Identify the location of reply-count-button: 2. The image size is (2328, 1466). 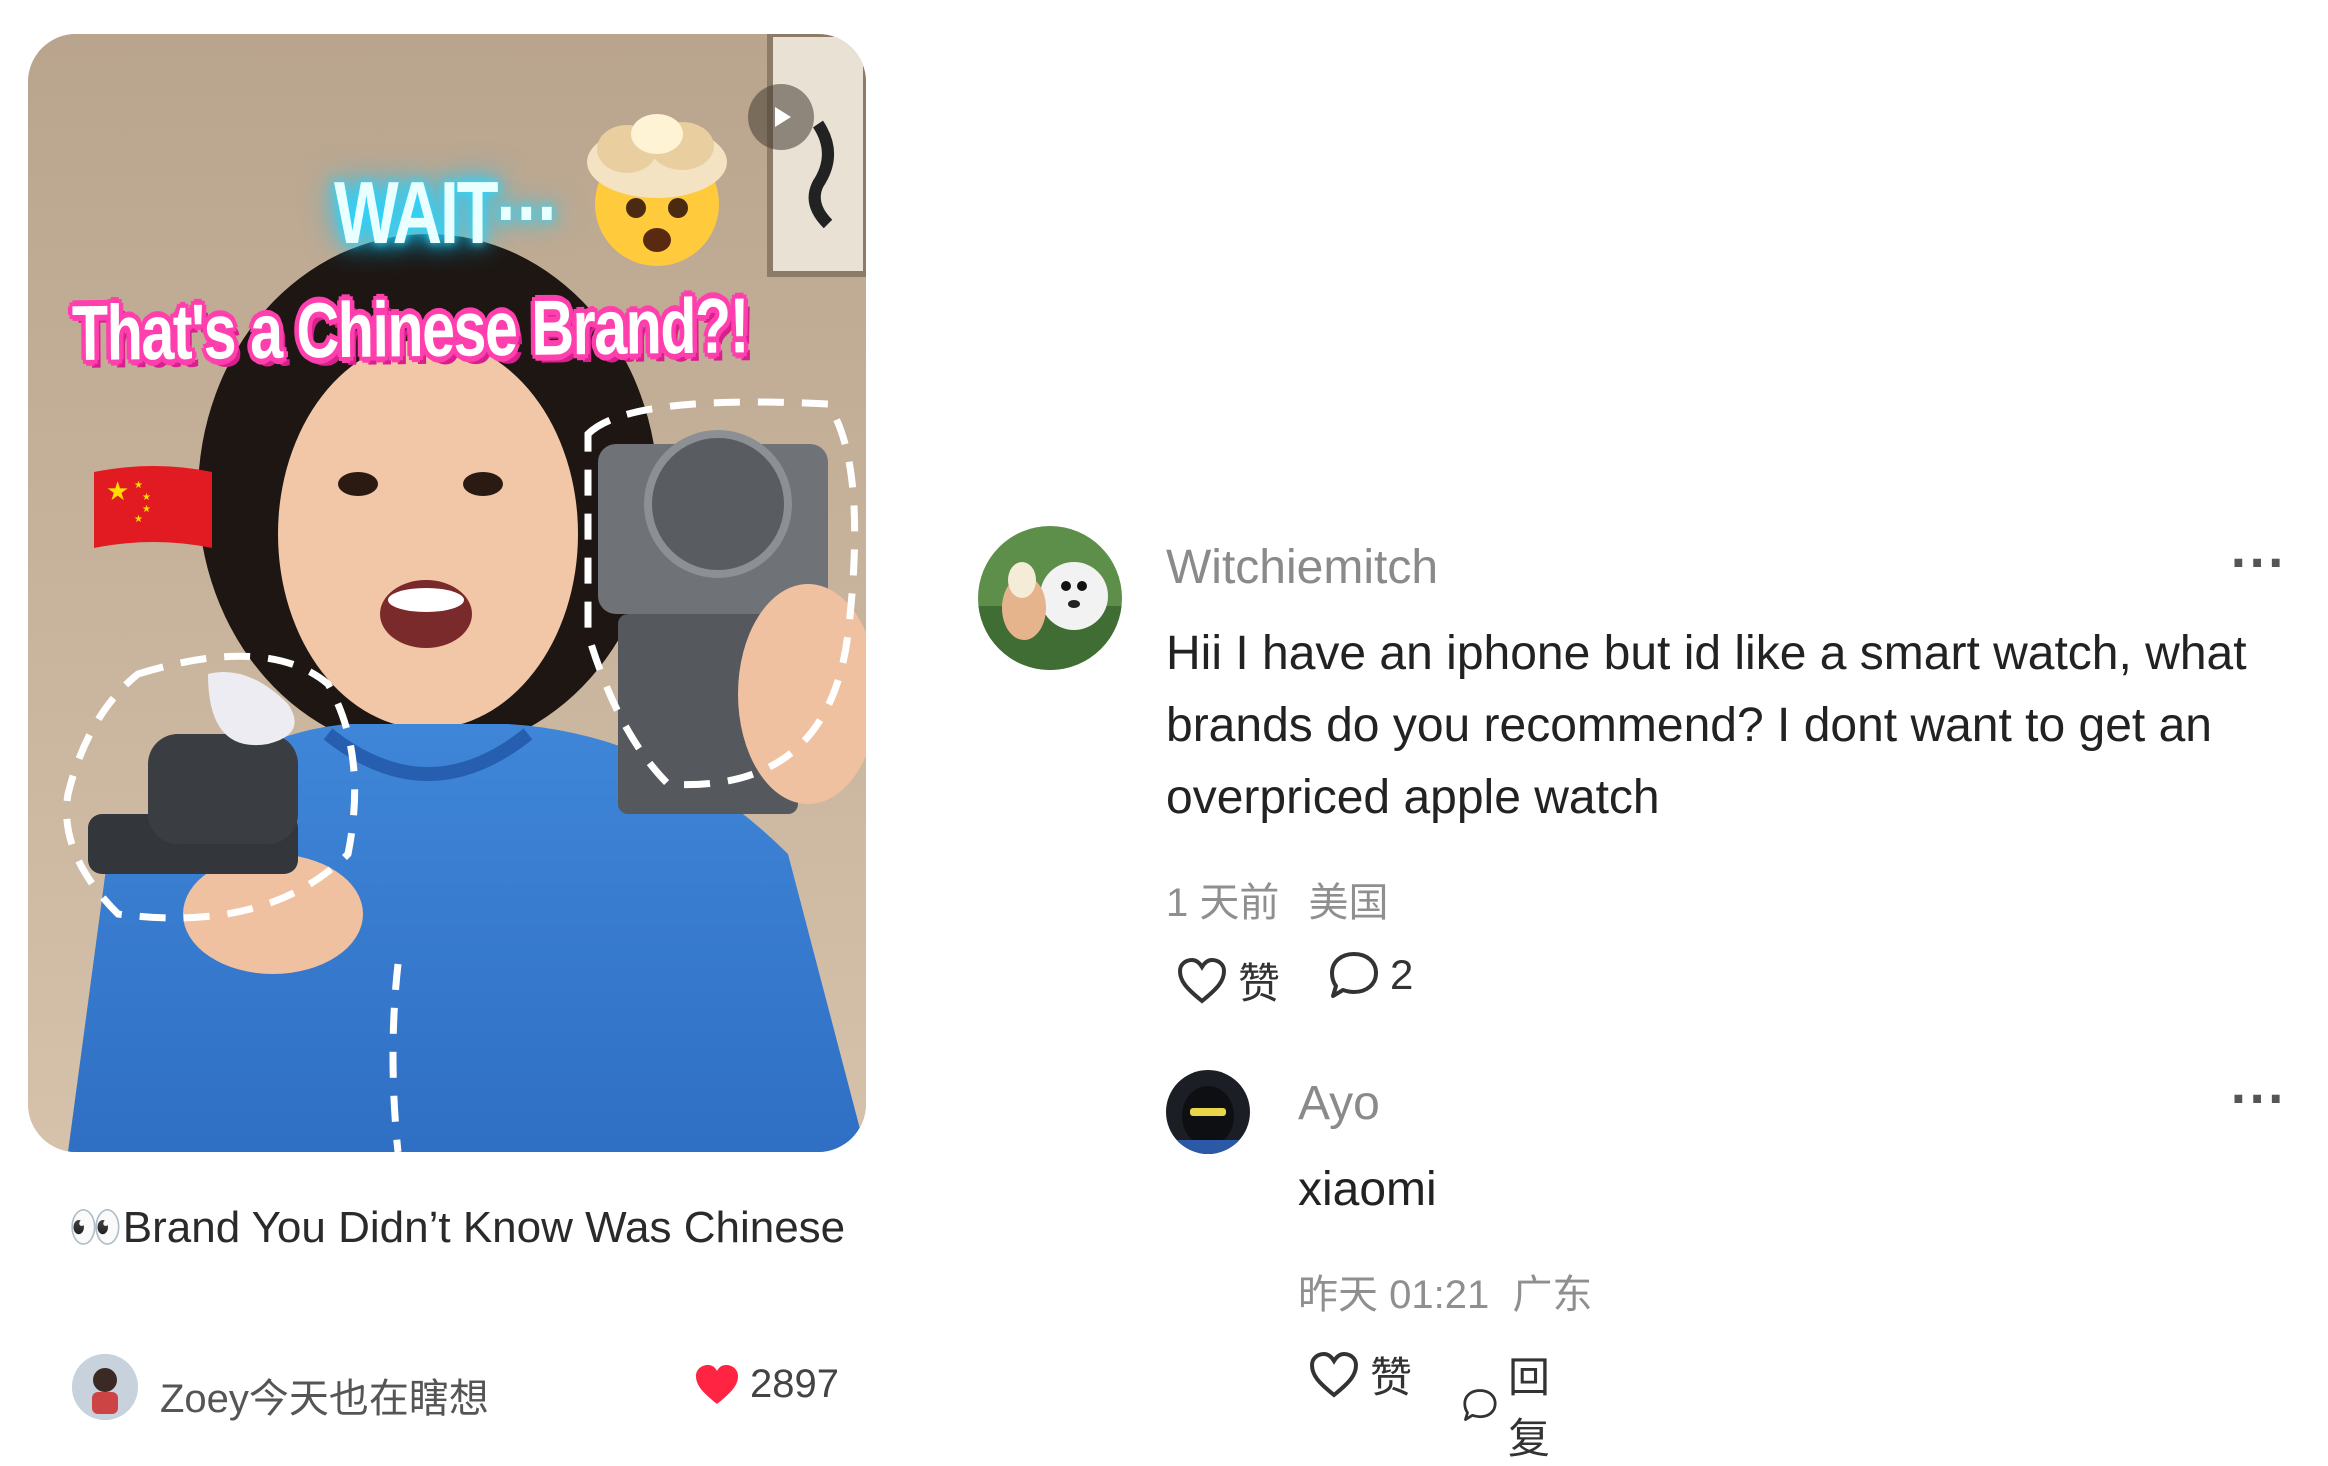
(1370, 975).